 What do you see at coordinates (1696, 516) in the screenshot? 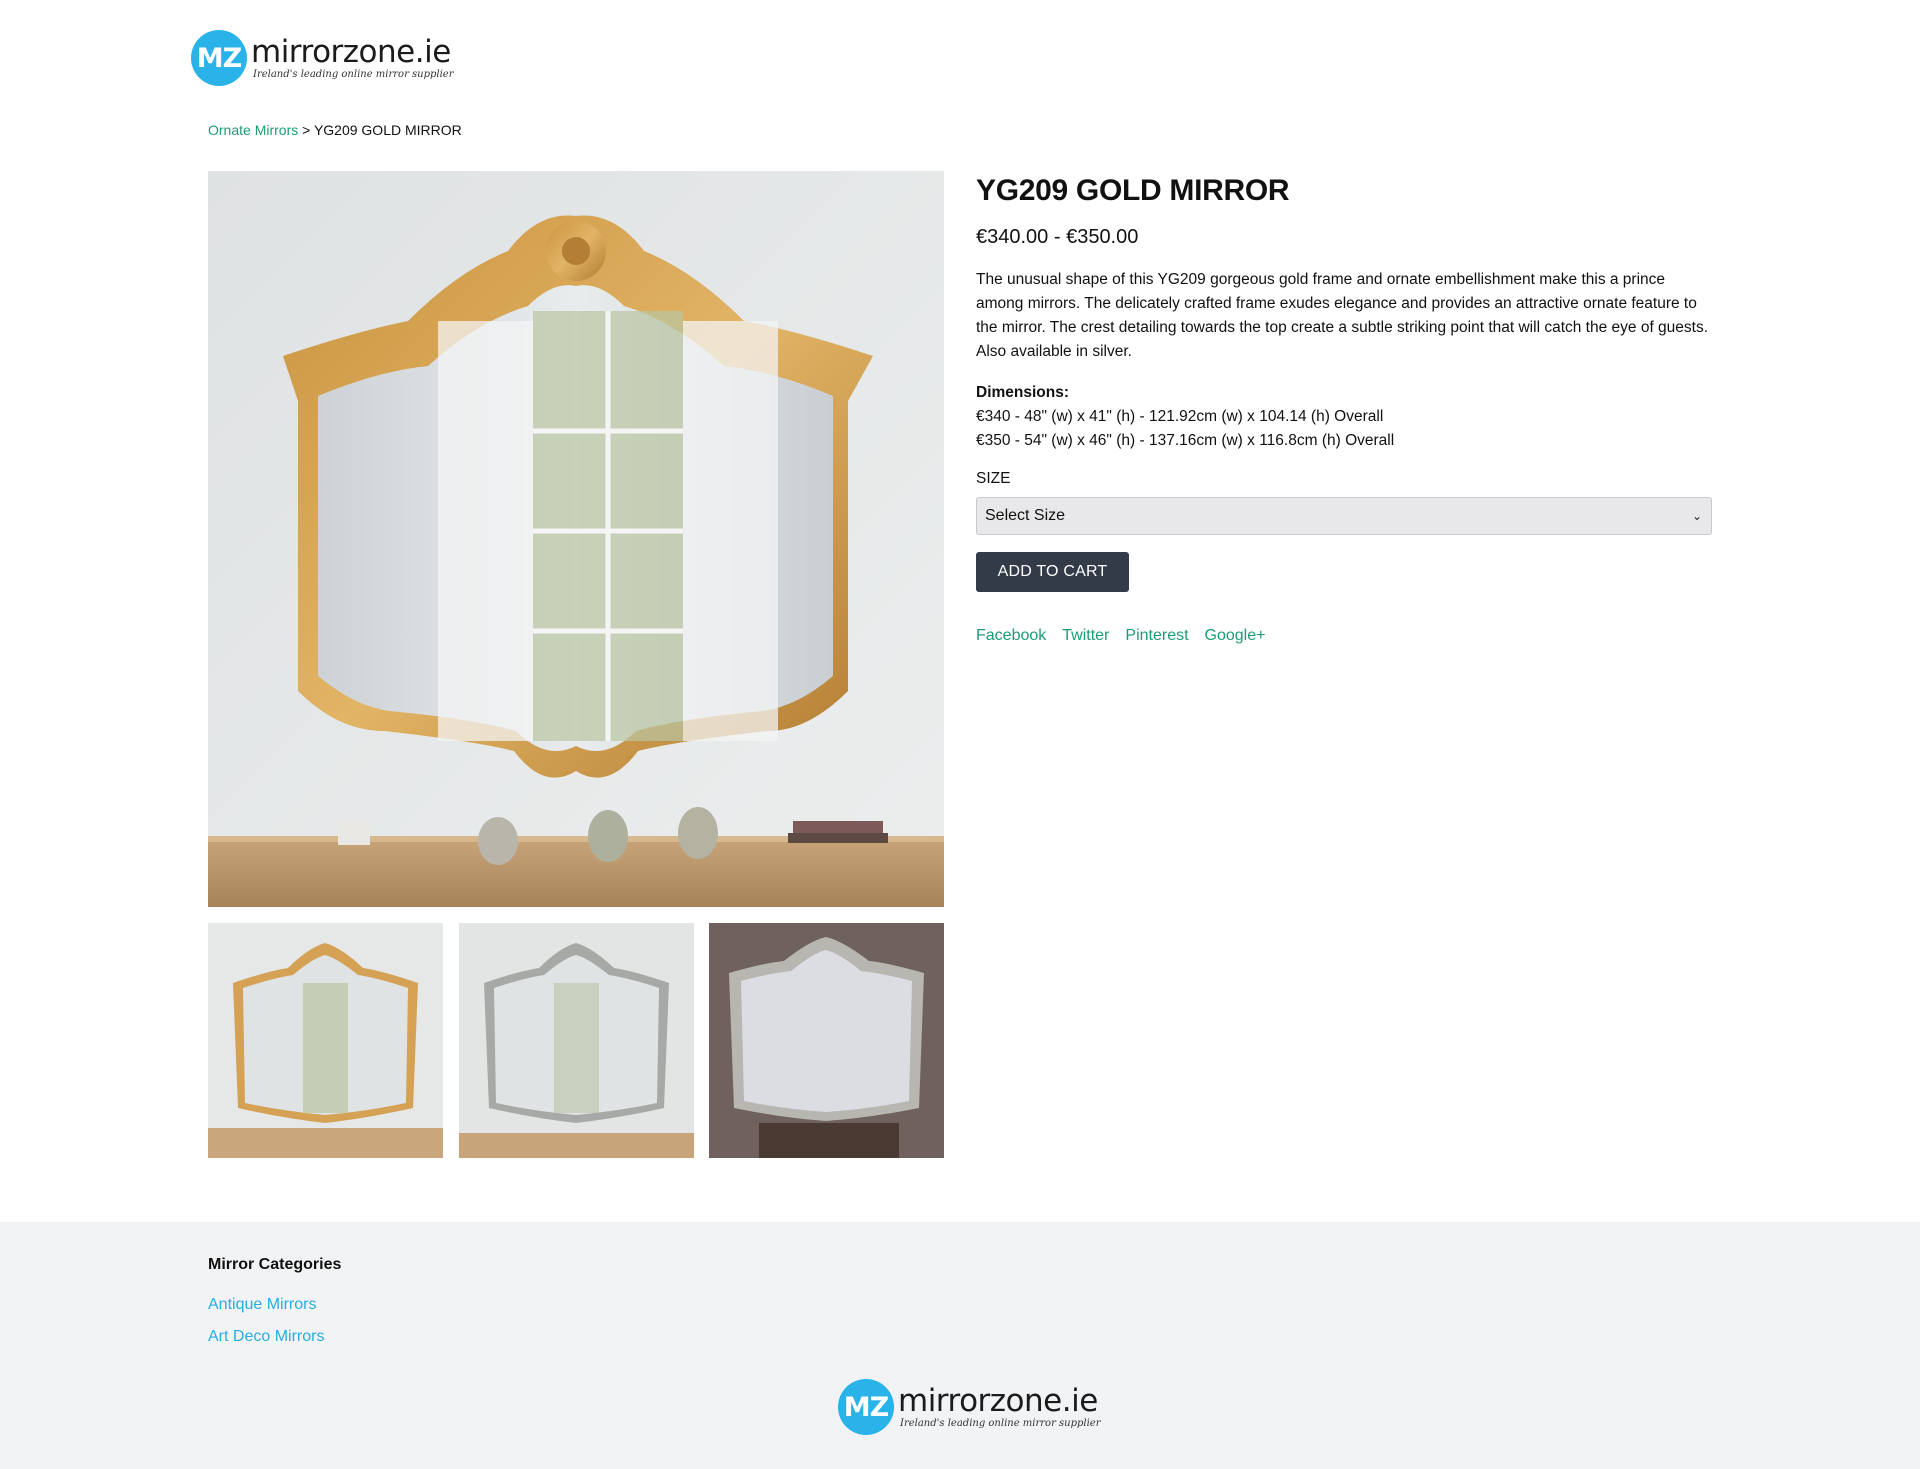
I see `chevron-down-icon: ⌄` at bounding box center [1696, 516].